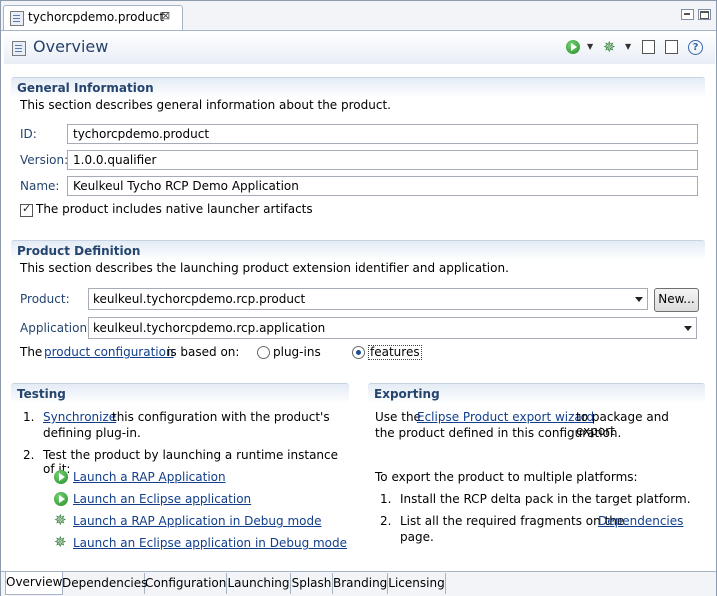 This screenshot has width=717, height=596. I want to click on debug-dropdown-icon: ▼, so click(628, 46).